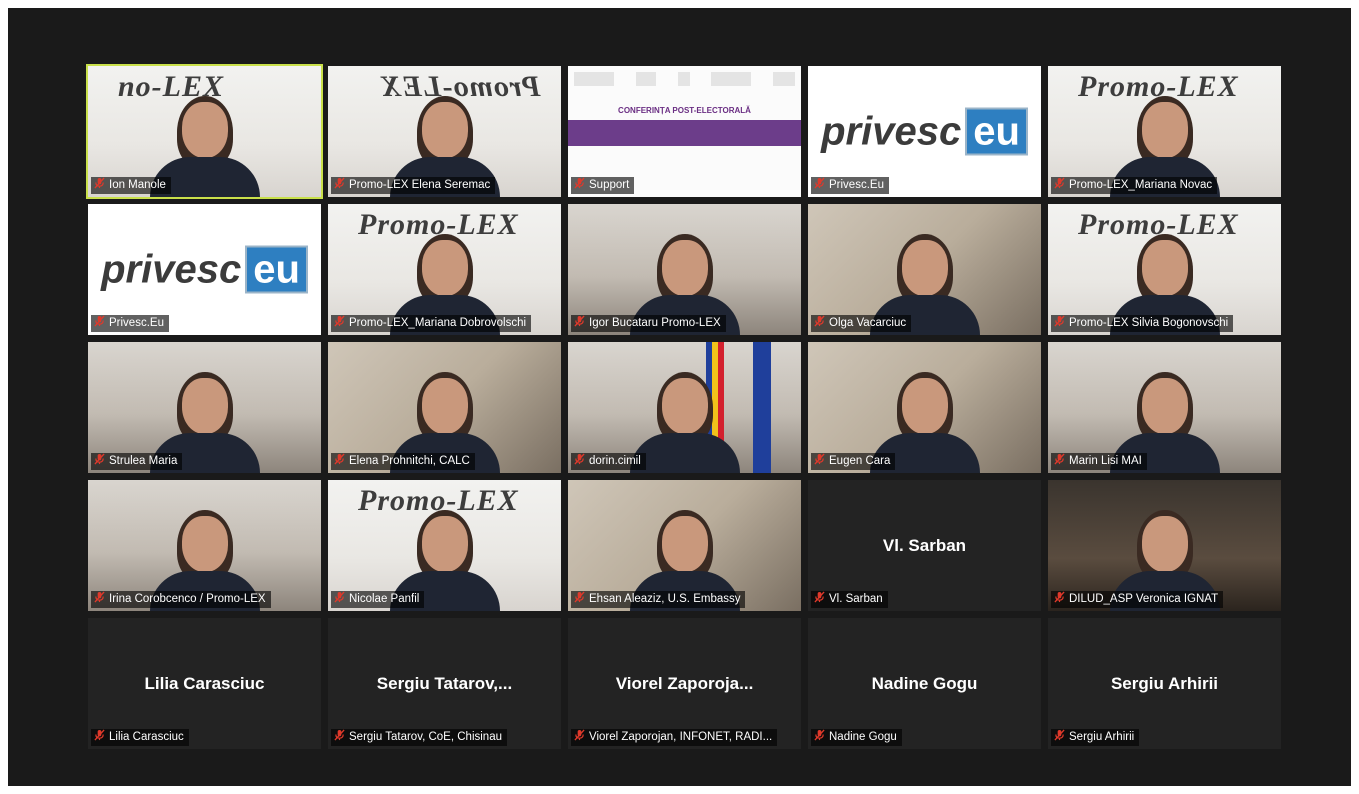  I want to click on participant-name: dorin.cimil, so click(615, 461).